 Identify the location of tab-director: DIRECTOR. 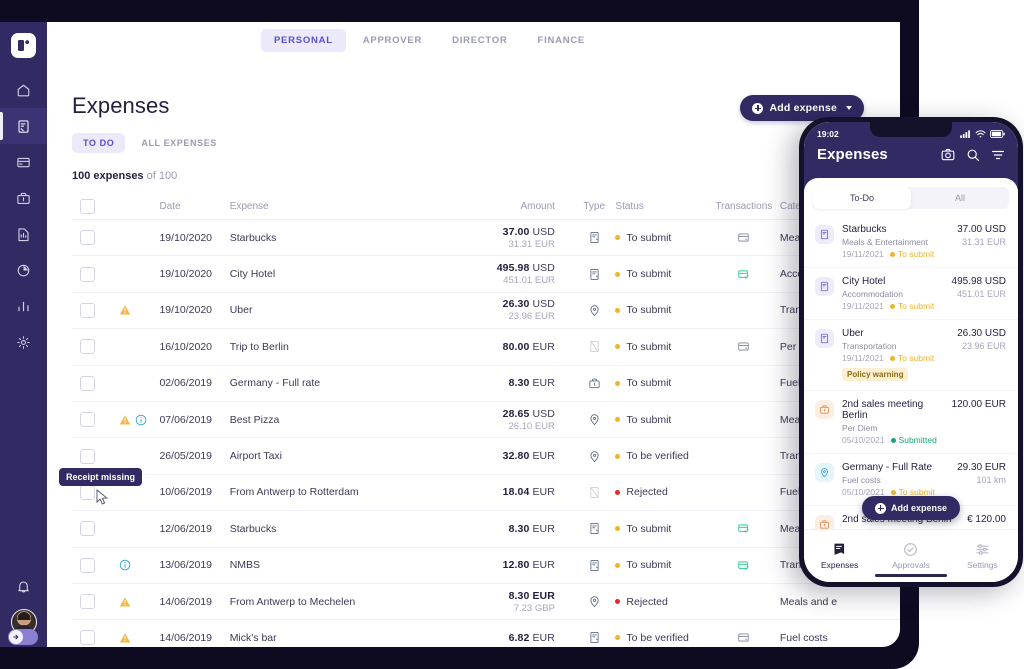
(479, 40).